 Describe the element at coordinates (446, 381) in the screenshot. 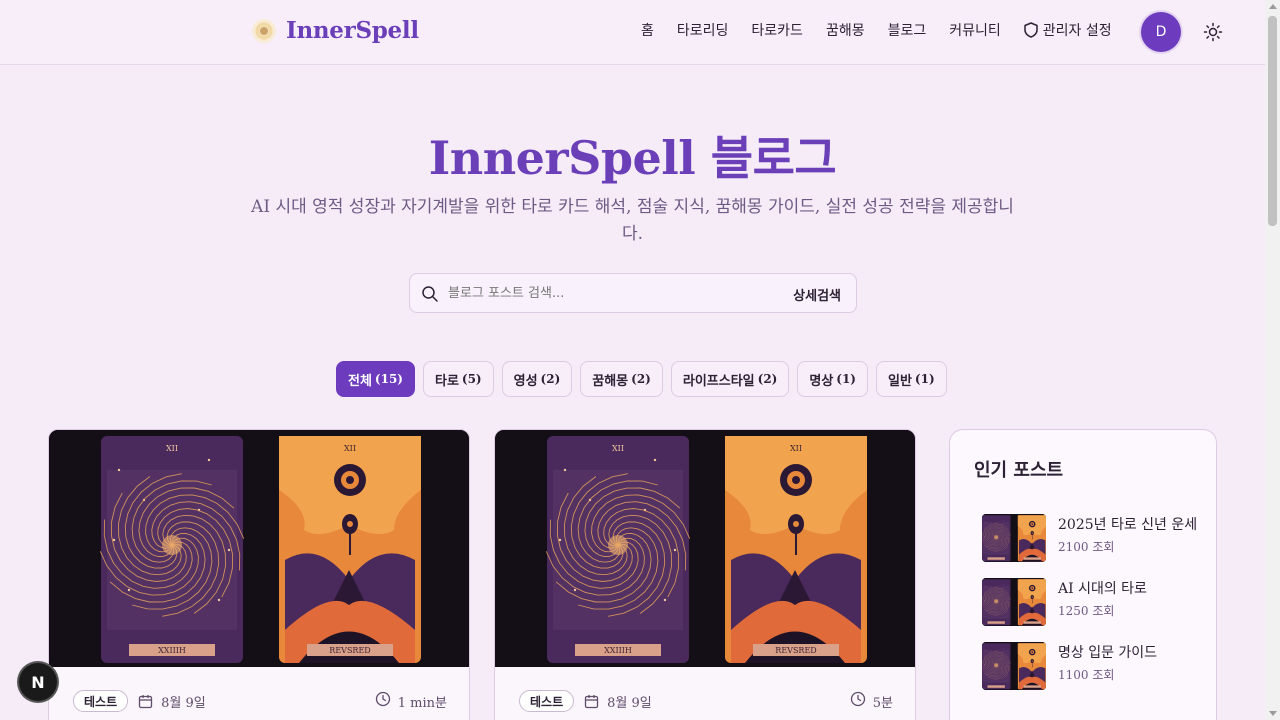

I see `chip-label: 타로` at that location.